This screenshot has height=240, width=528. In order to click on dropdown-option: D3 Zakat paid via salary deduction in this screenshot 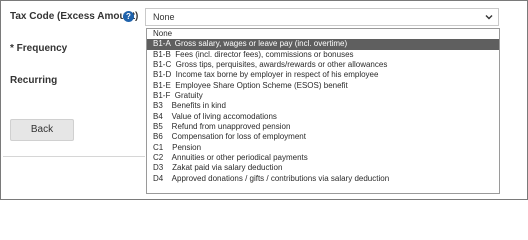, I will do `click(323, 168)`.